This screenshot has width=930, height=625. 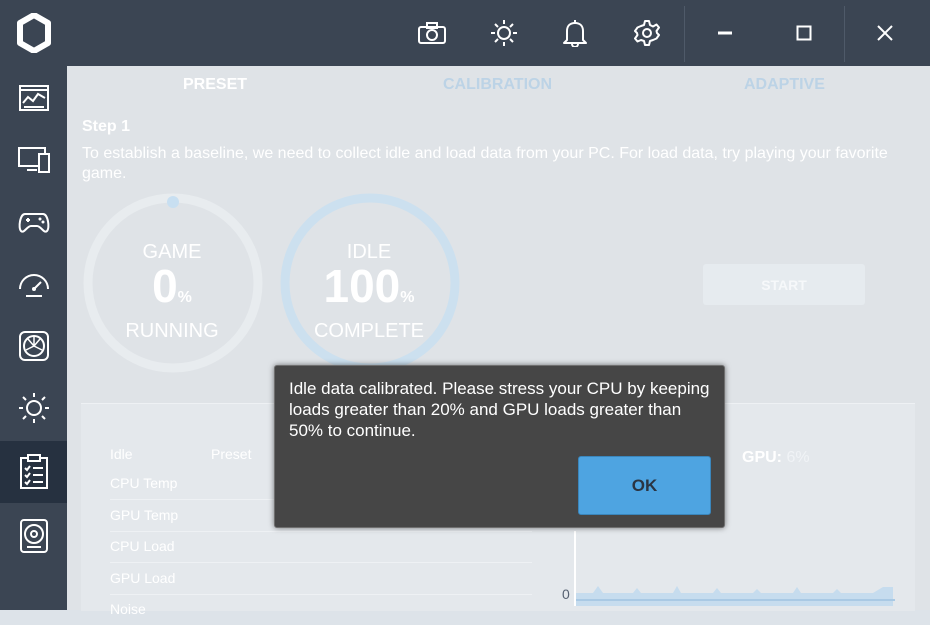 I want to click on sidebar-item-gaming, so click(x=33, y=222).